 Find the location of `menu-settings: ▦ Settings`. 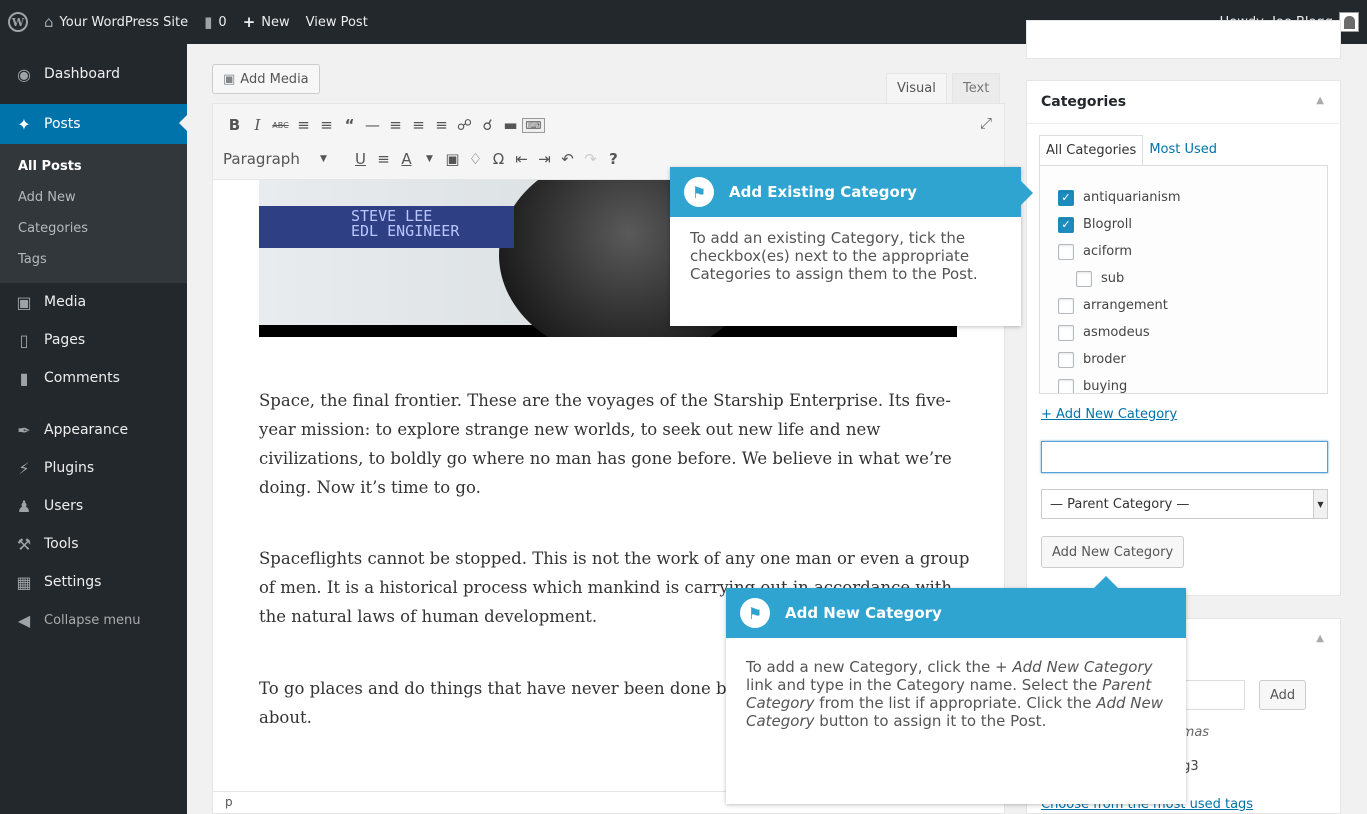

menu-settings: ▦ Settings is located at coordinates (93, 582).